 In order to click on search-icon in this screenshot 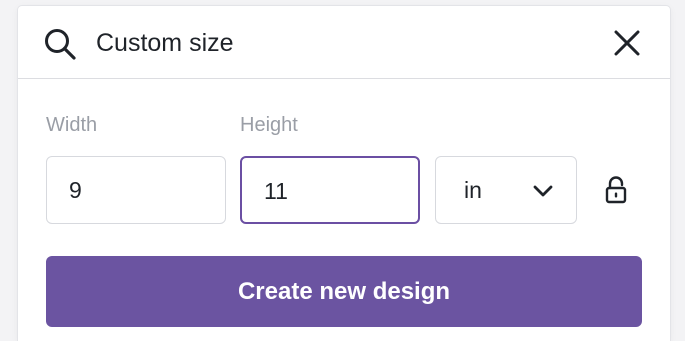, I will do `click(60, 44)`.